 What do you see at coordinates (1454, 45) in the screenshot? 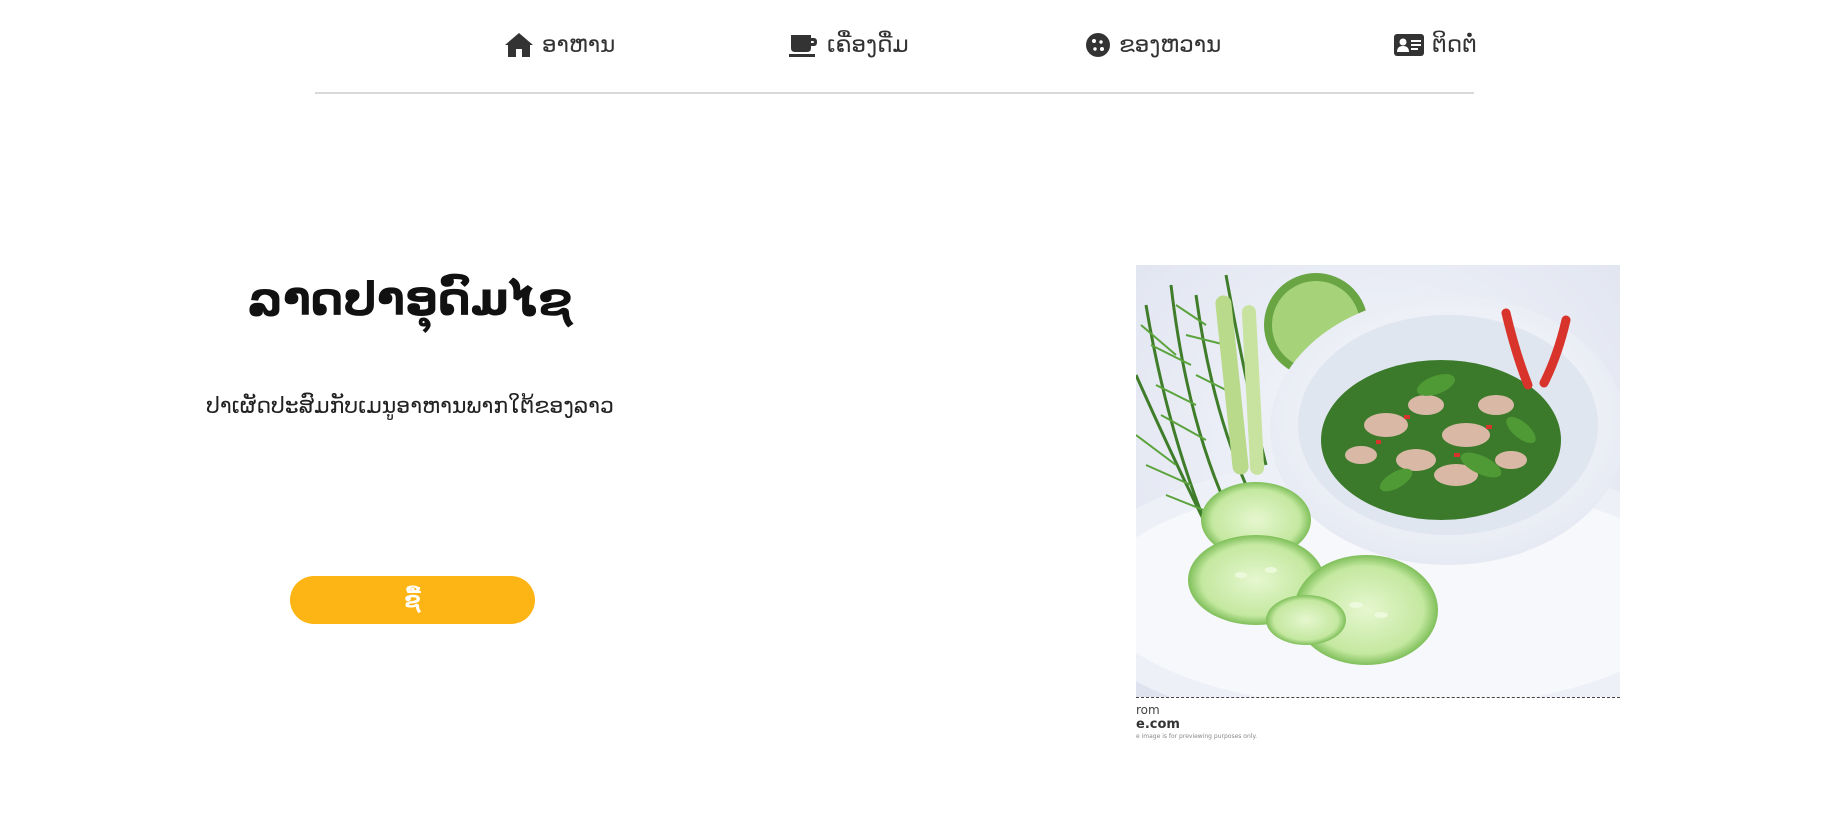
I see `nav-label-contact: ຕິດຕໍ່` at bounding box center [1454, 45].